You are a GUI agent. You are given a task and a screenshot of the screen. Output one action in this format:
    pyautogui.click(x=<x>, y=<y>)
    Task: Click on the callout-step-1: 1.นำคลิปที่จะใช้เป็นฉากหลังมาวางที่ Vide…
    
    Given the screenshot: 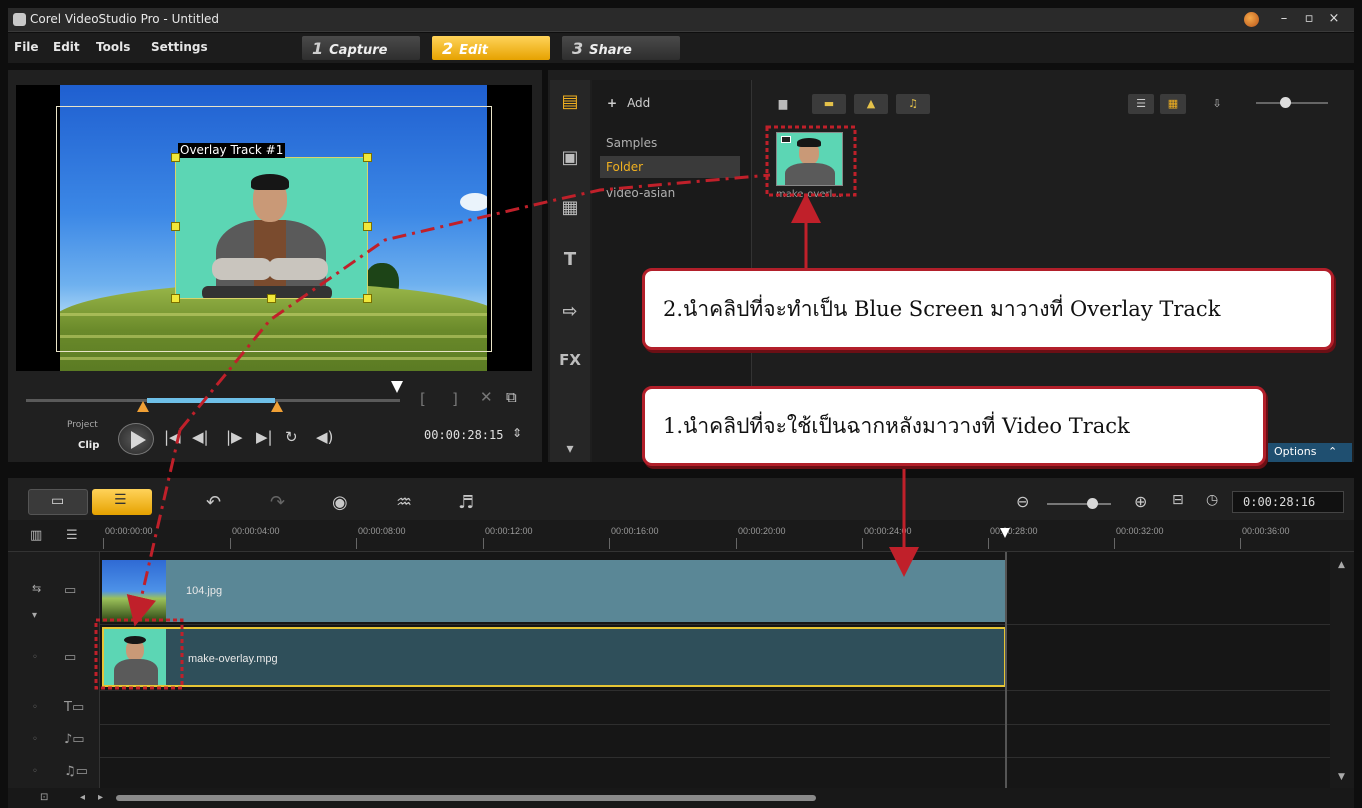 What is the action you would take?
    pyautogui.click(x=954, y=426)
    